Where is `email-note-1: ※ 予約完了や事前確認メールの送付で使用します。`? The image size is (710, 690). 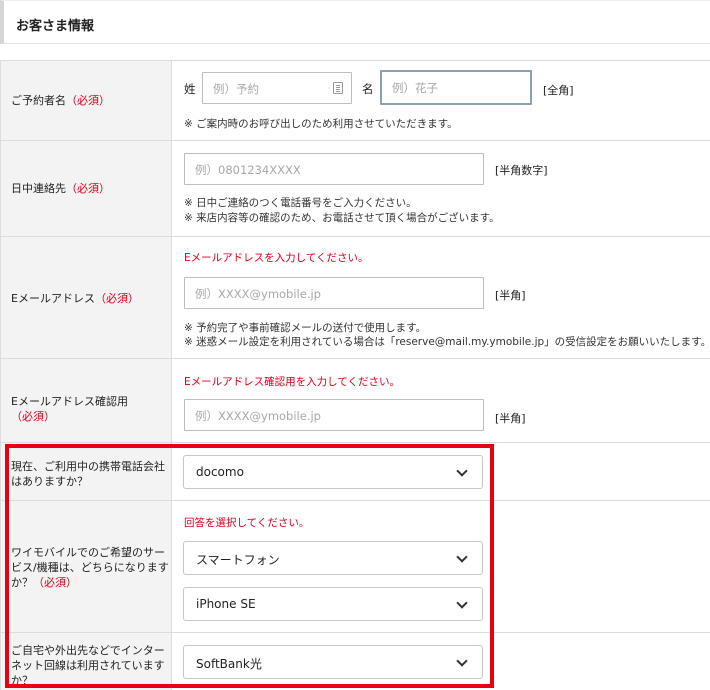
email-note-1: ※ 予約完了や事前確認メールの送付で使用します。 is located at coordinates (305, 328).